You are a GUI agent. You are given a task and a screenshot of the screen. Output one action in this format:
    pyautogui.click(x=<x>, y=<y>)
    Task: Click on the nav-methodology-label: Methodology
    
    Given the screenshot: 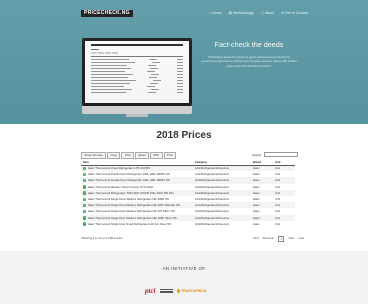 What is the action you would take?
    pyautogui.click(x=243, y=13)
    